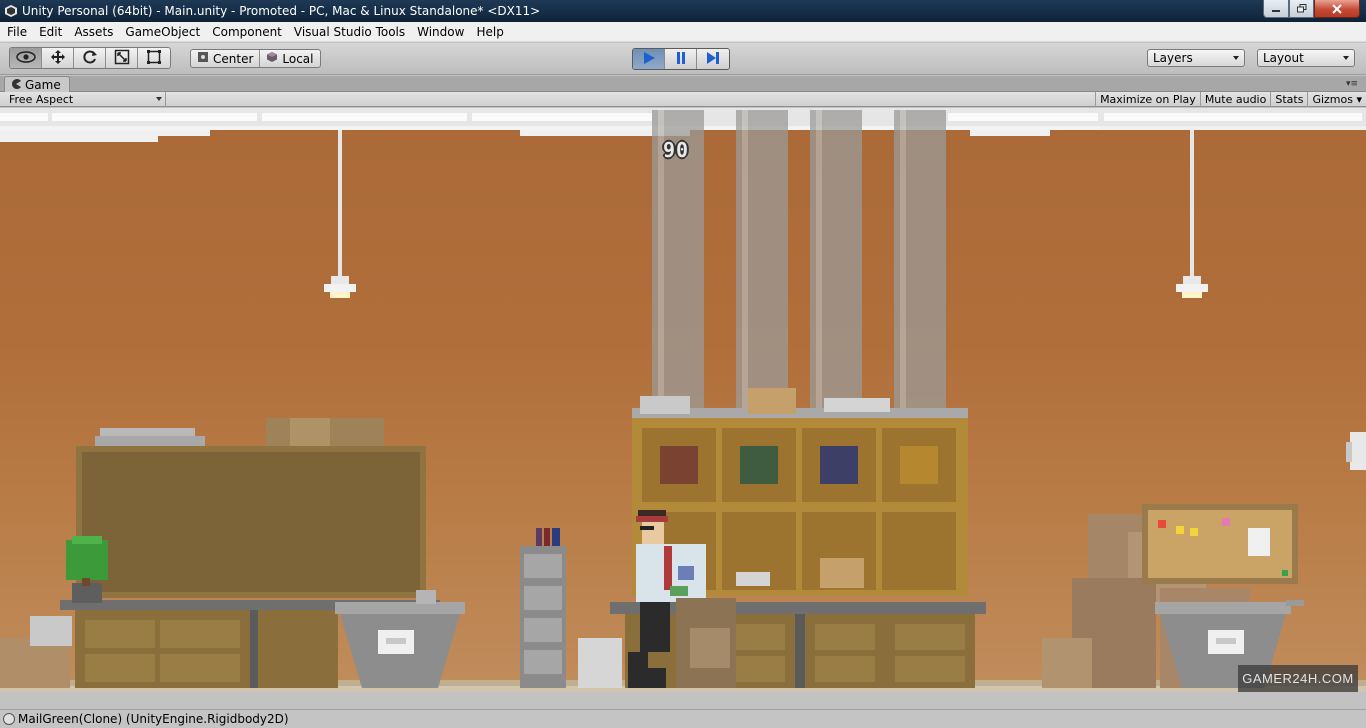  Describe the element at coordinates (1352, 84) in the screenshot. I see `tab-menu-icon: ▾≡` at that location.